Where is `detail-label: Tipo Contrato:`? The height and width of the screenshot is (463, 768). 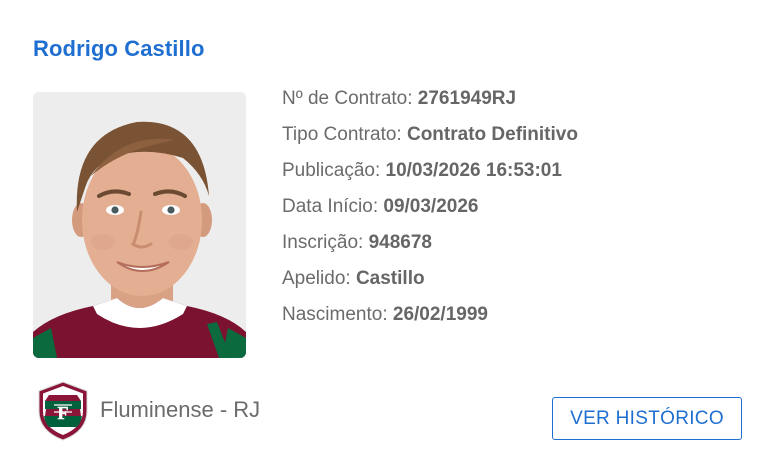 detail-label: Tipo Contrato: is located at coordinates (344, 134).